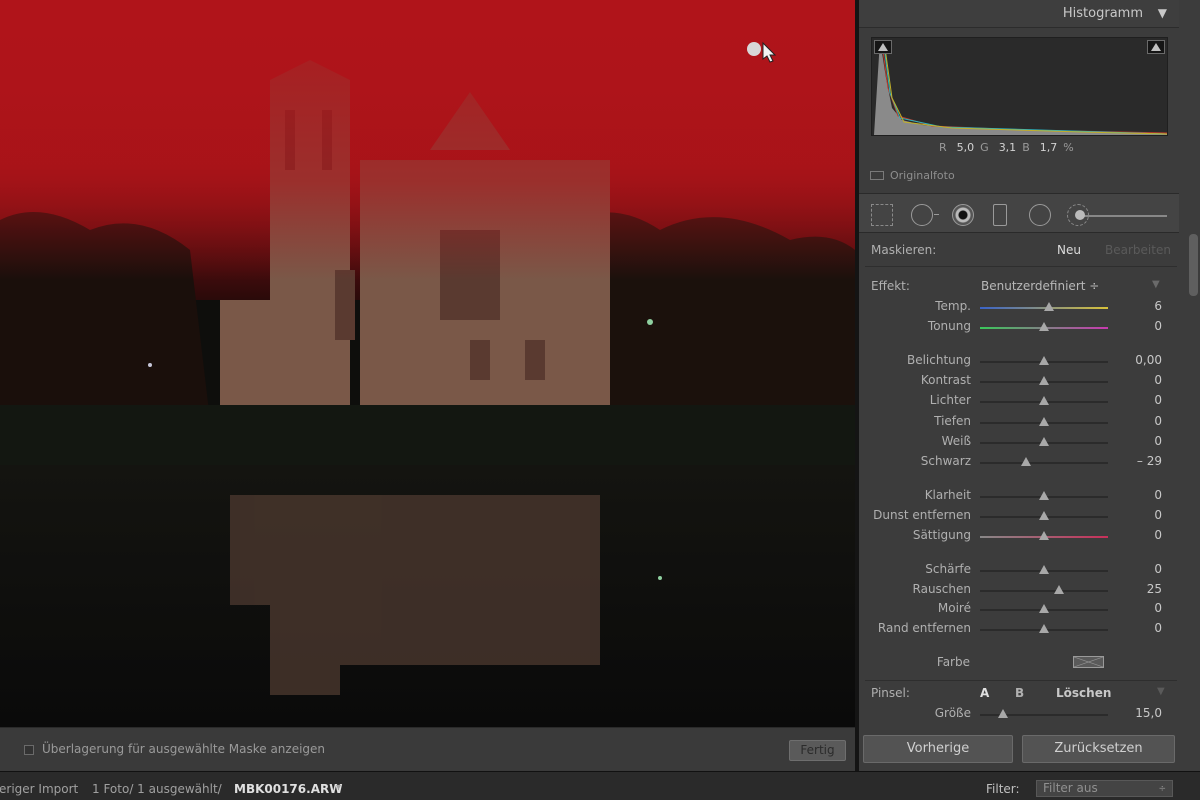 This screenshot has height=800, width=1200. What do you see at coordinates (1019, 497) in the screenshot?
I see `slider-klarheit: Klarheit 0` at bounding box center [1019, 497].